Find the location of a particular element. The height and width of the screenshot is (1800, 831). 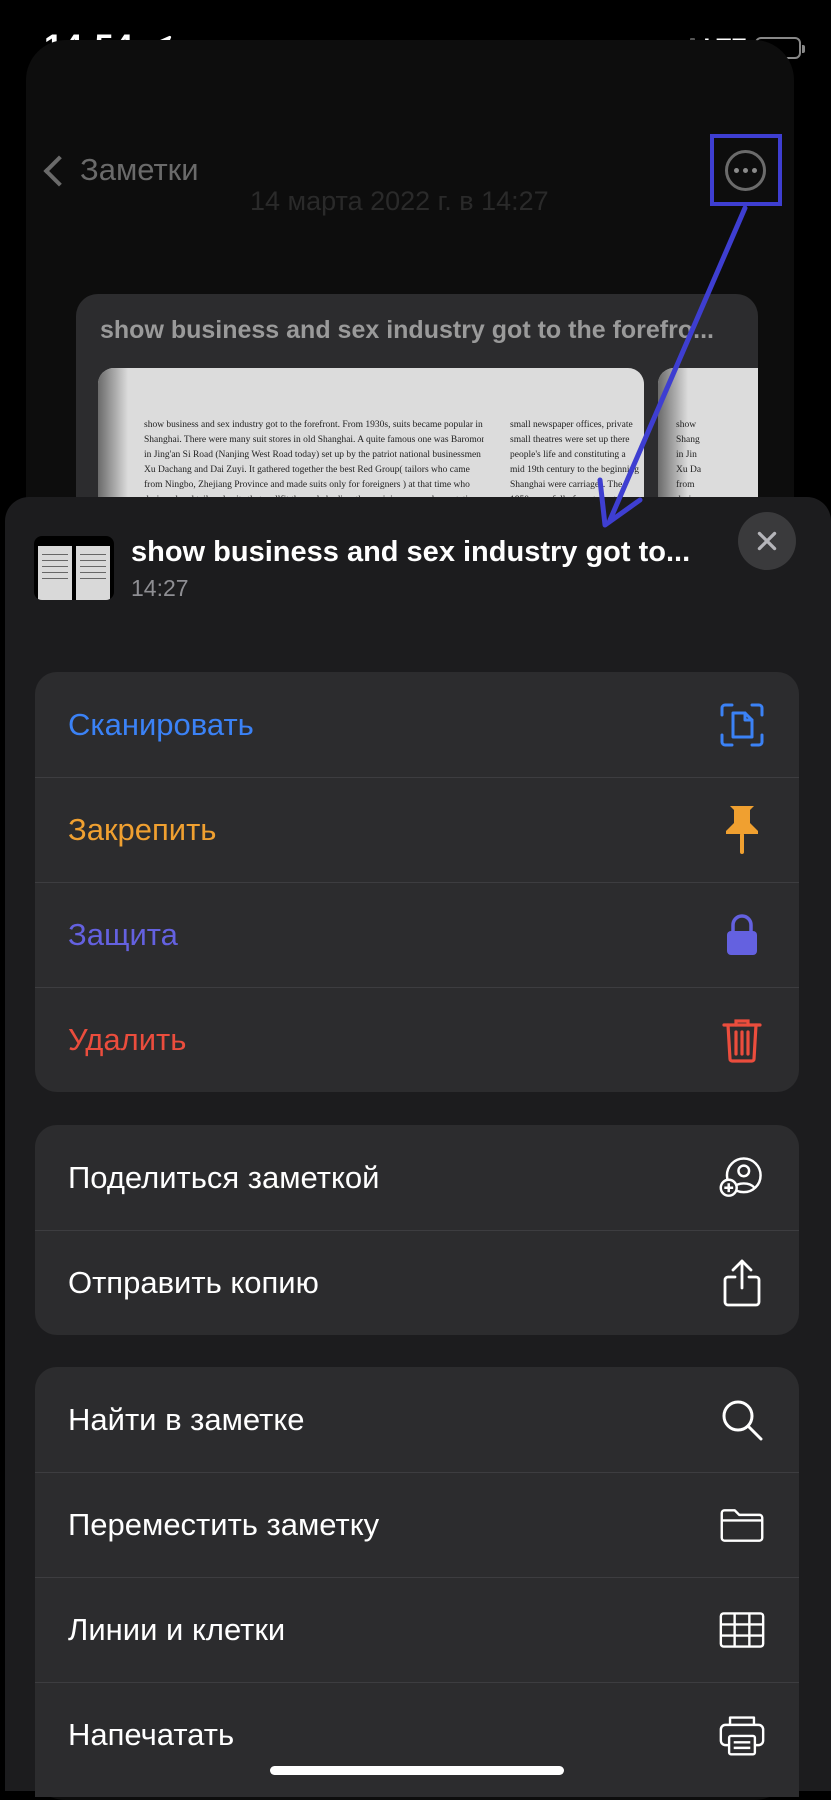

menu-item-label: Напечатать is located at coordinates (151, 1734).